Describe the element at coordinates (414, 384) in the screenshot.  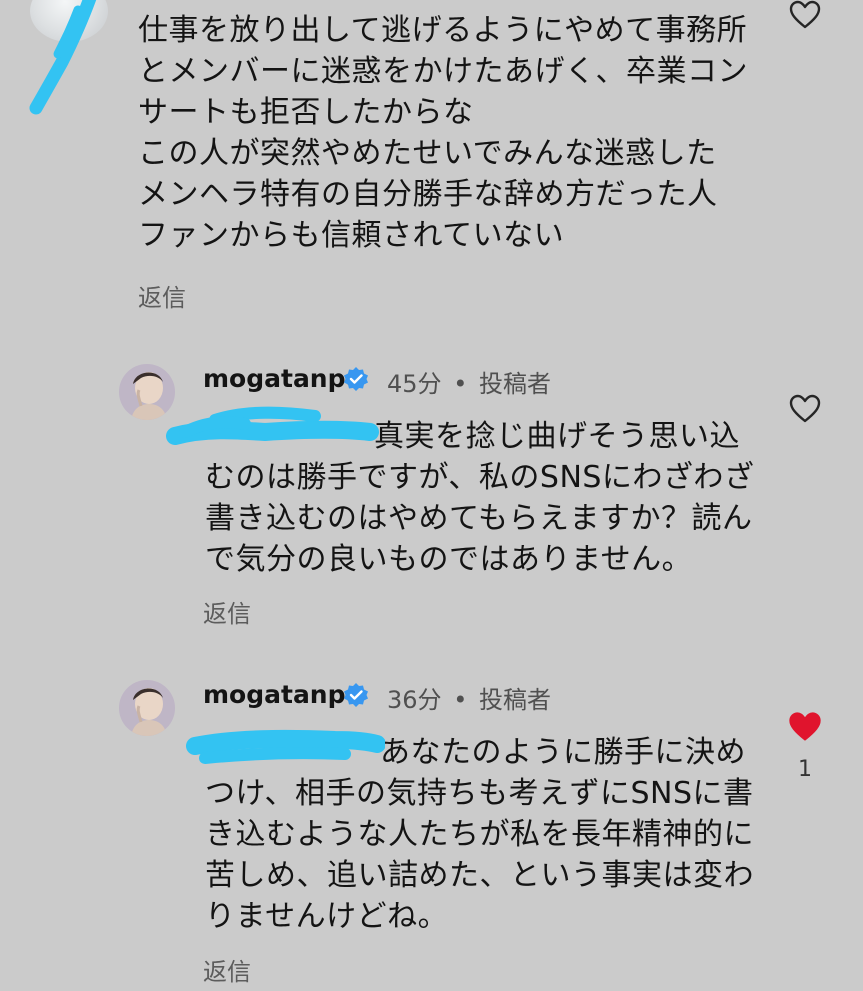
I see `timestamp: 45分` at that location.